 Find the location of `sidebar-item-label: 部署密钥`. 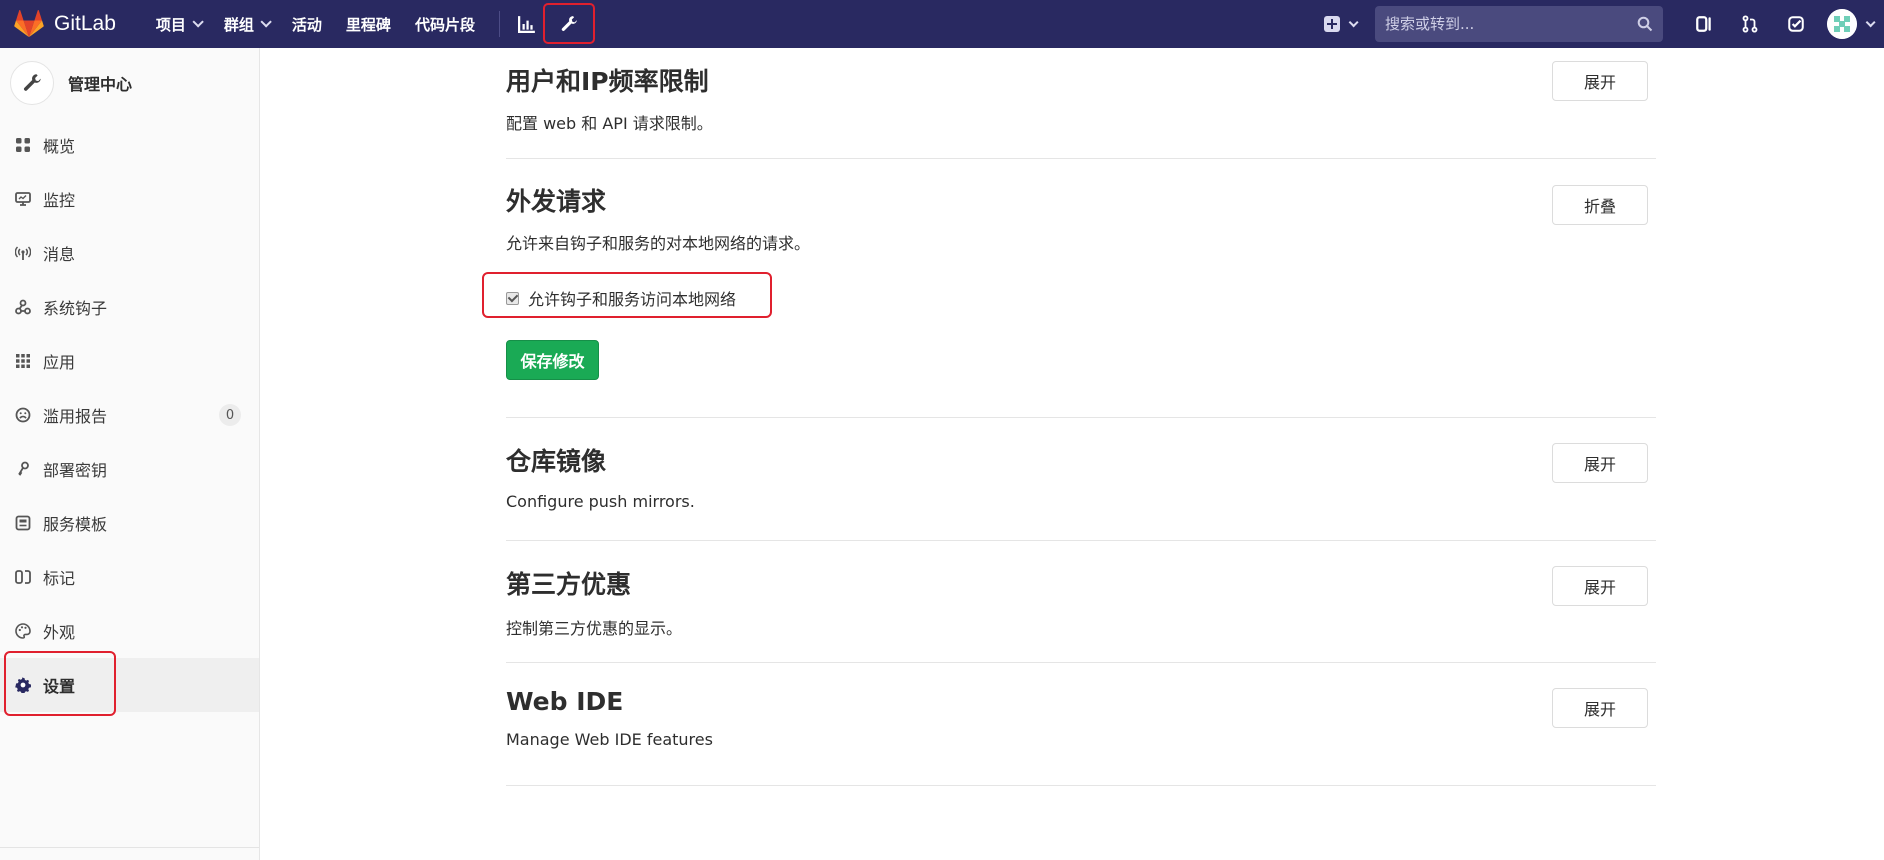

sidebar-item-label: 部署密钥 is located at coordinates (75, 470).